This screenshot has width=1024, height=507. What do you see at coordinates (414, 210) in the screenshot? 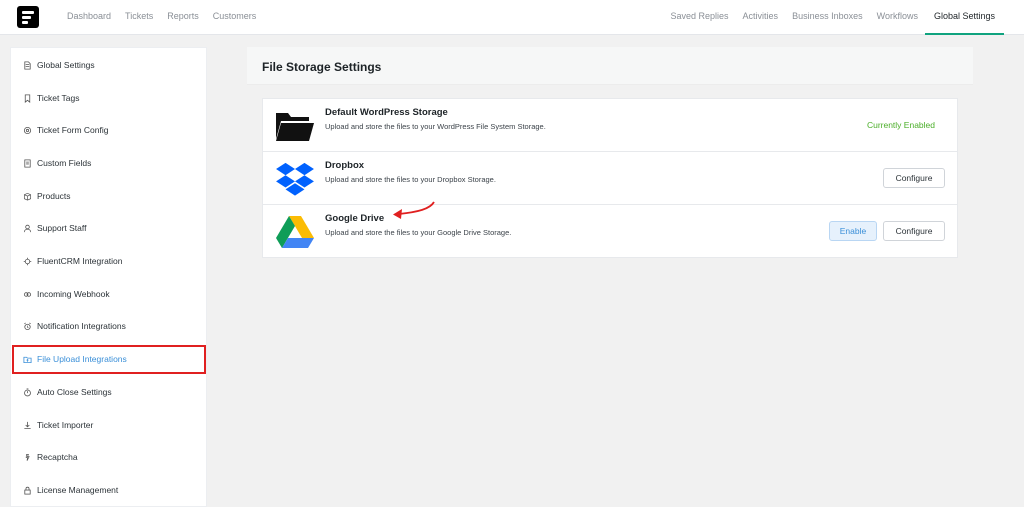
I see `annotation-arrow-icon` at bounding box center [414, 210].